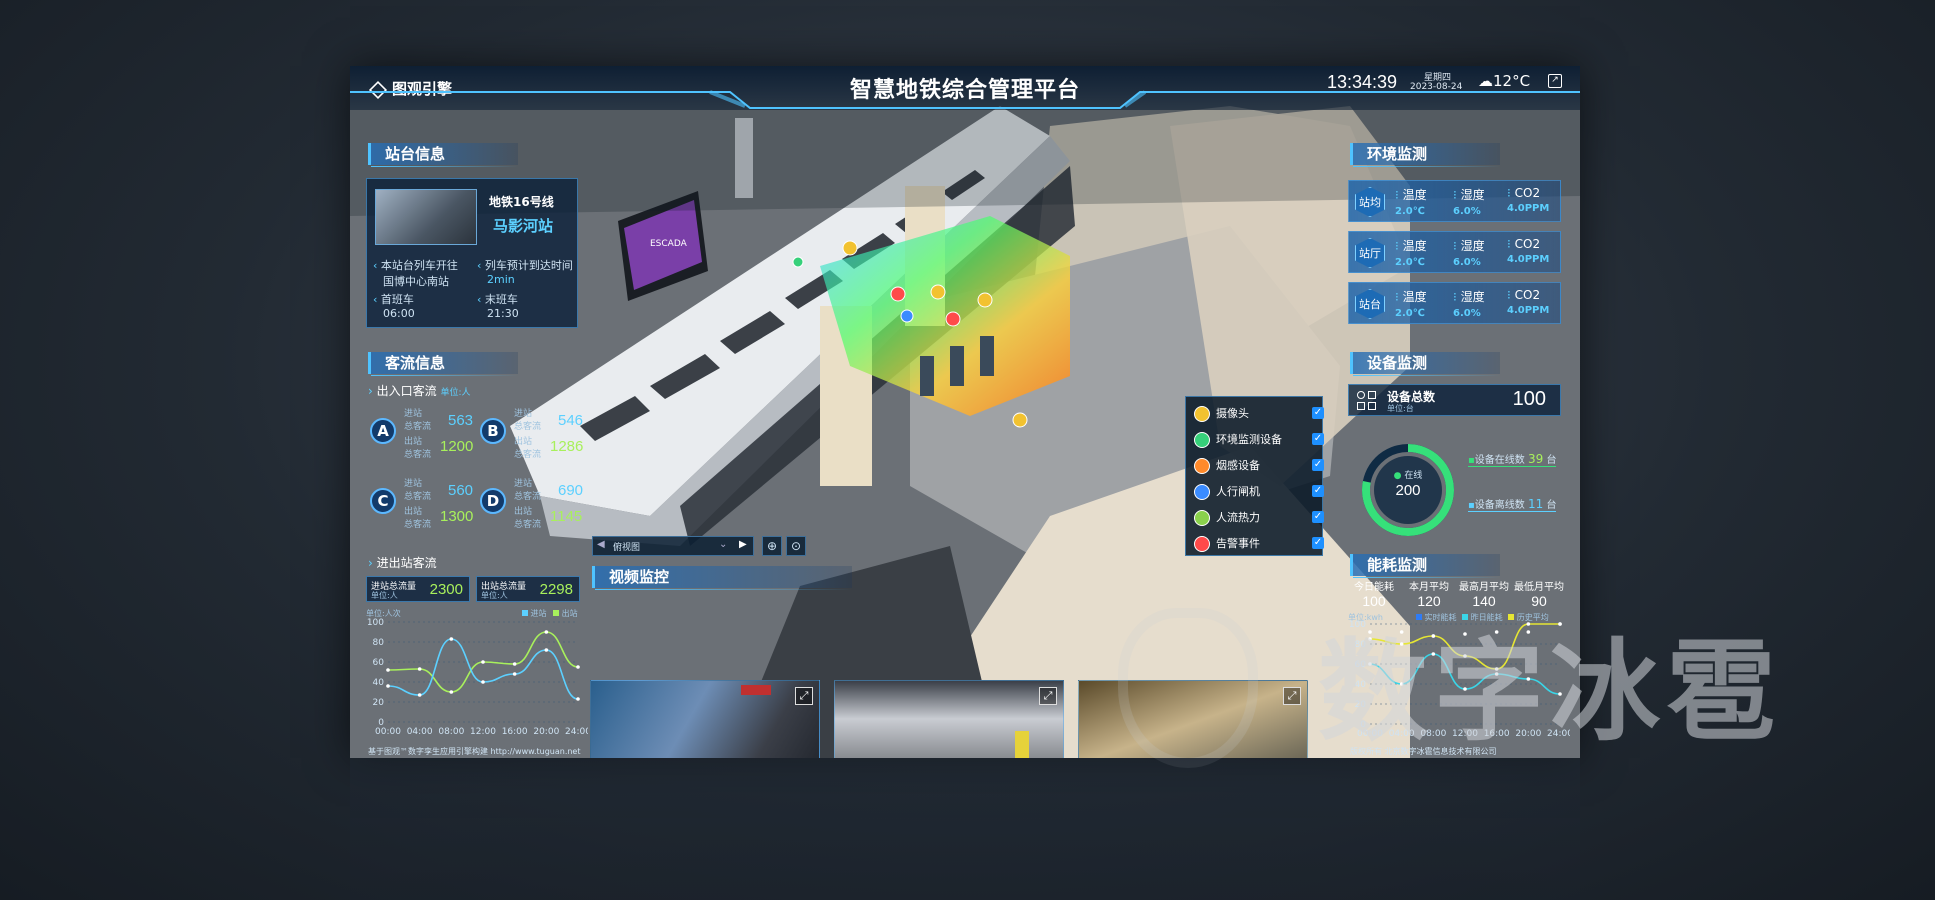 The height and width of the screenshot is (900, 1935). I want to click on camera-icon, so click(1202, 414).